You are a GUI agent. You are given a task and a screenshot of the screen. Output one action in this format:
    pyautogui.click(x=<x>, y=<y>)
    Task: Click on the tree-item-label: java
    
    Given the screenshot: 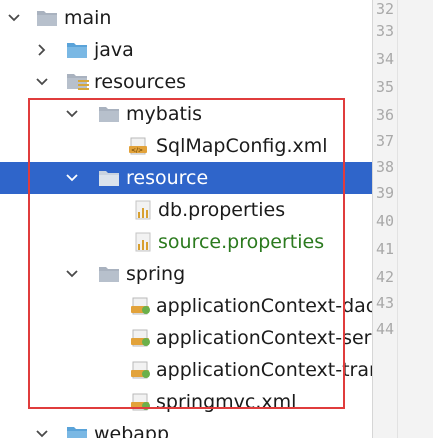 What is the action you would take?
    pyautogui.click(x=114, y=50)
    